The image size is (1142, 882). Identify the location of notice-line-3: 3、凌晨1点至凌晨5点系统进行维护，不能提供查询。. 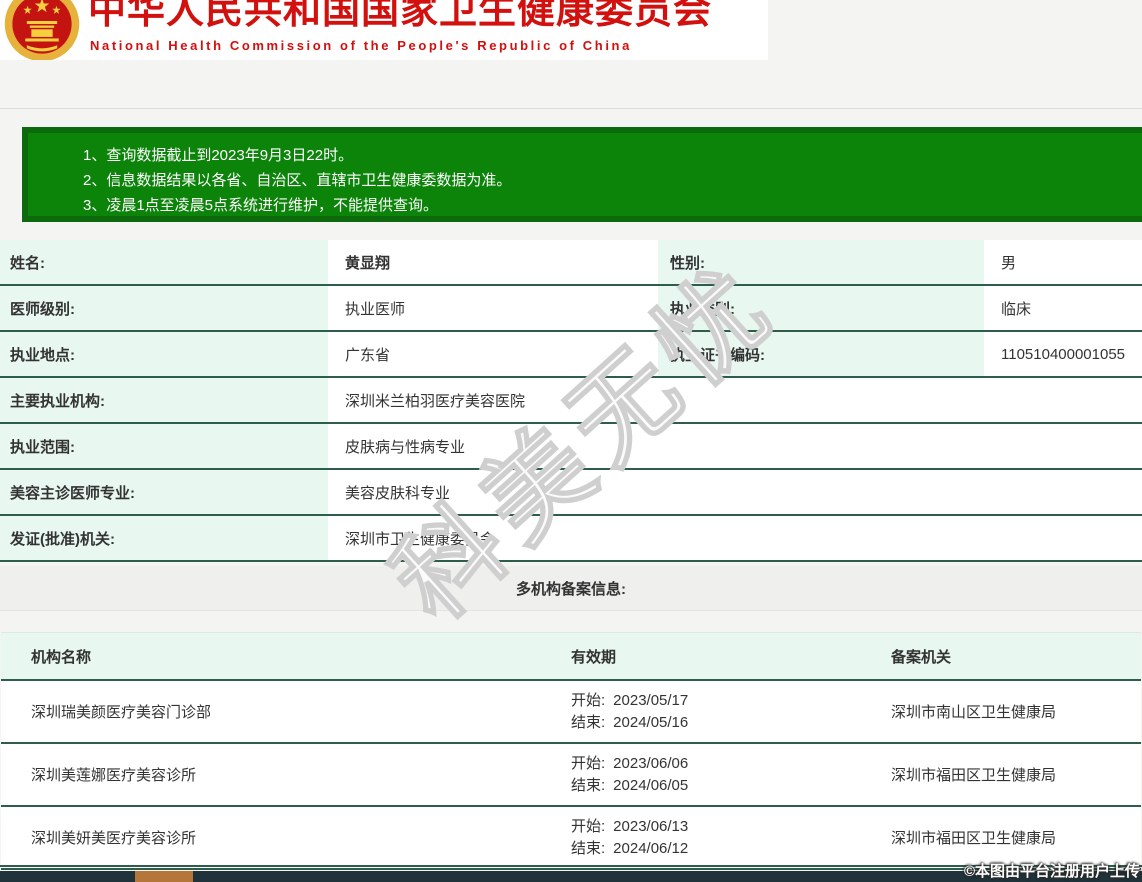
(261, 205).